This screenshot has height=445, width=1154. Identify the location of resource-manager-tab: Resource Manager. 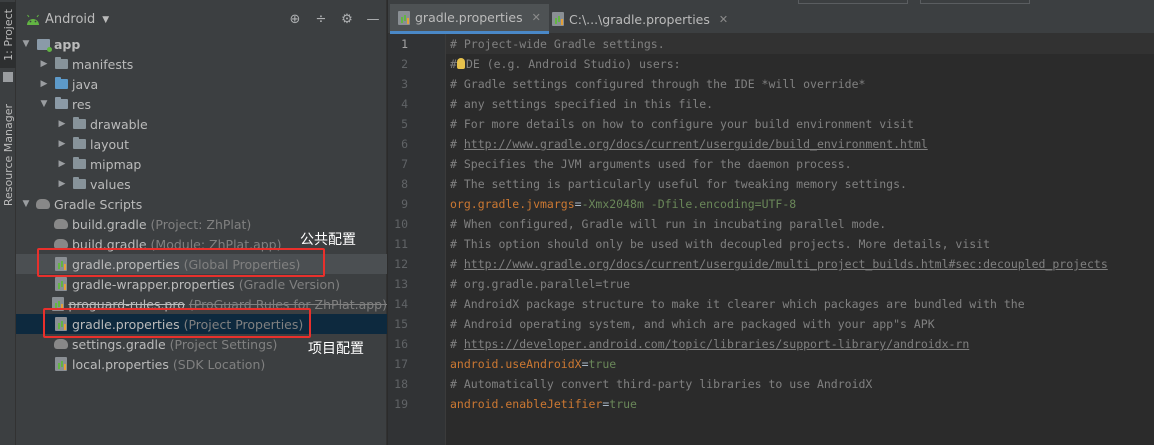
(8, 155).